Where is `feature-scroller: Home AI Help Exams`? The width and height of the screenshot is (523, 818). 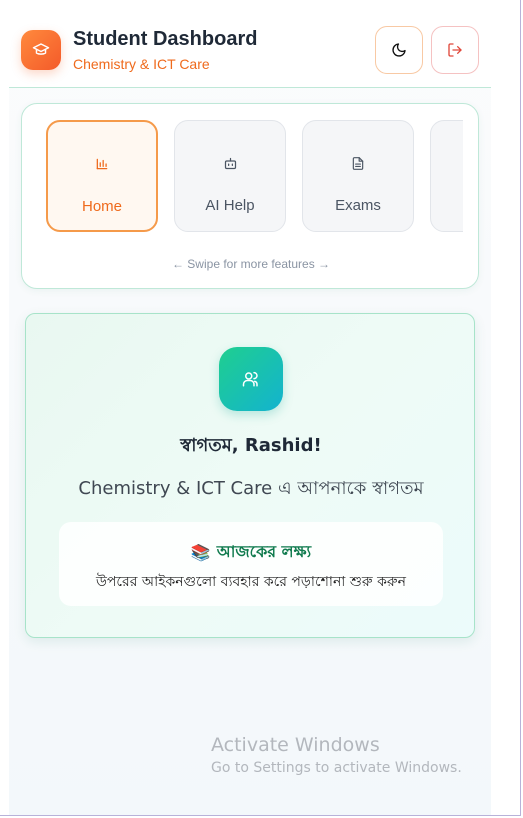 feature-scroller: Home AI Help Exams is located at coordinates (254, 177).